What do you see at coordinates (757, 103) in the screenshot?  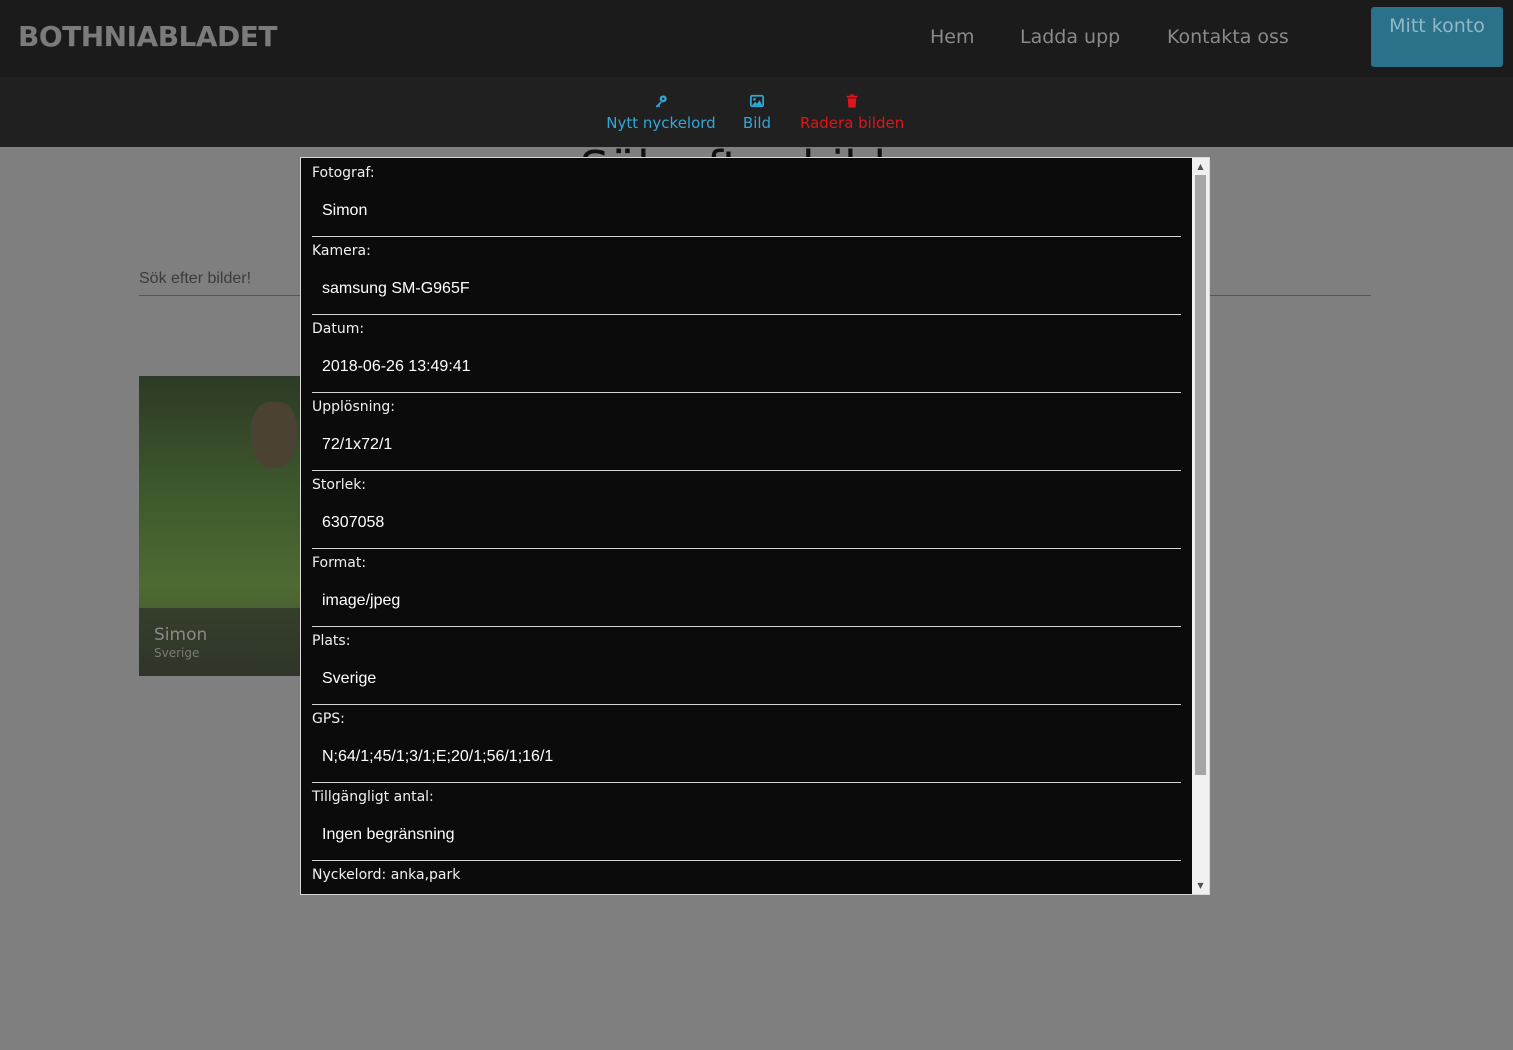 I see `image-icon` at bounding box center [757, 103].